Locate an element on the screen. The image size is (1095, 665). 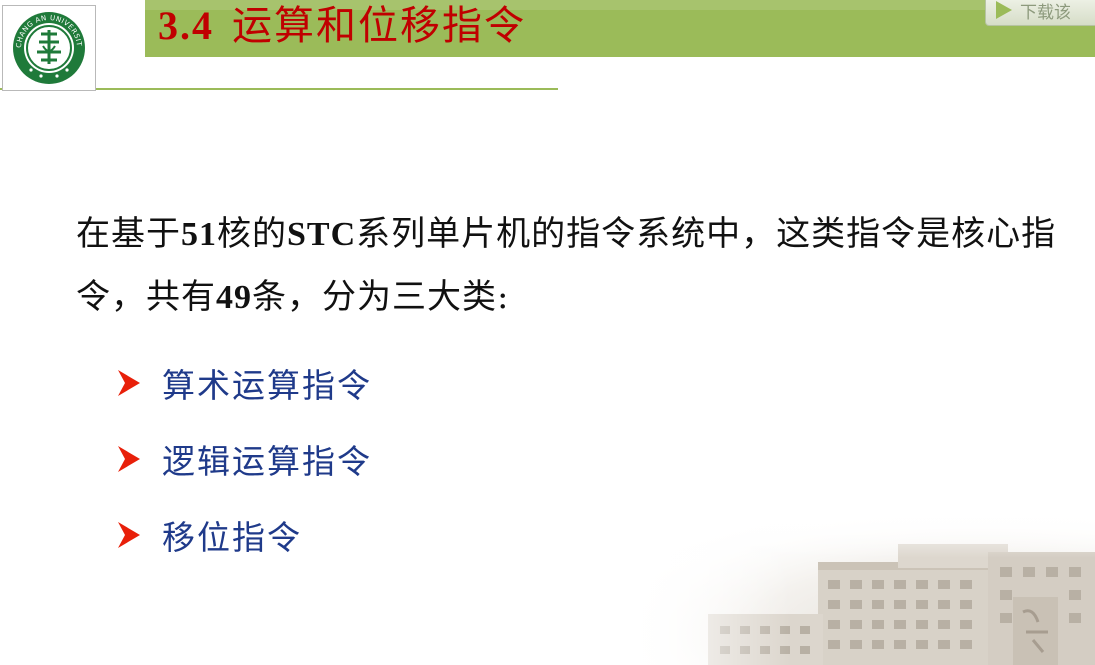
section-number: 3.4 is located at coordinates (186, 25).